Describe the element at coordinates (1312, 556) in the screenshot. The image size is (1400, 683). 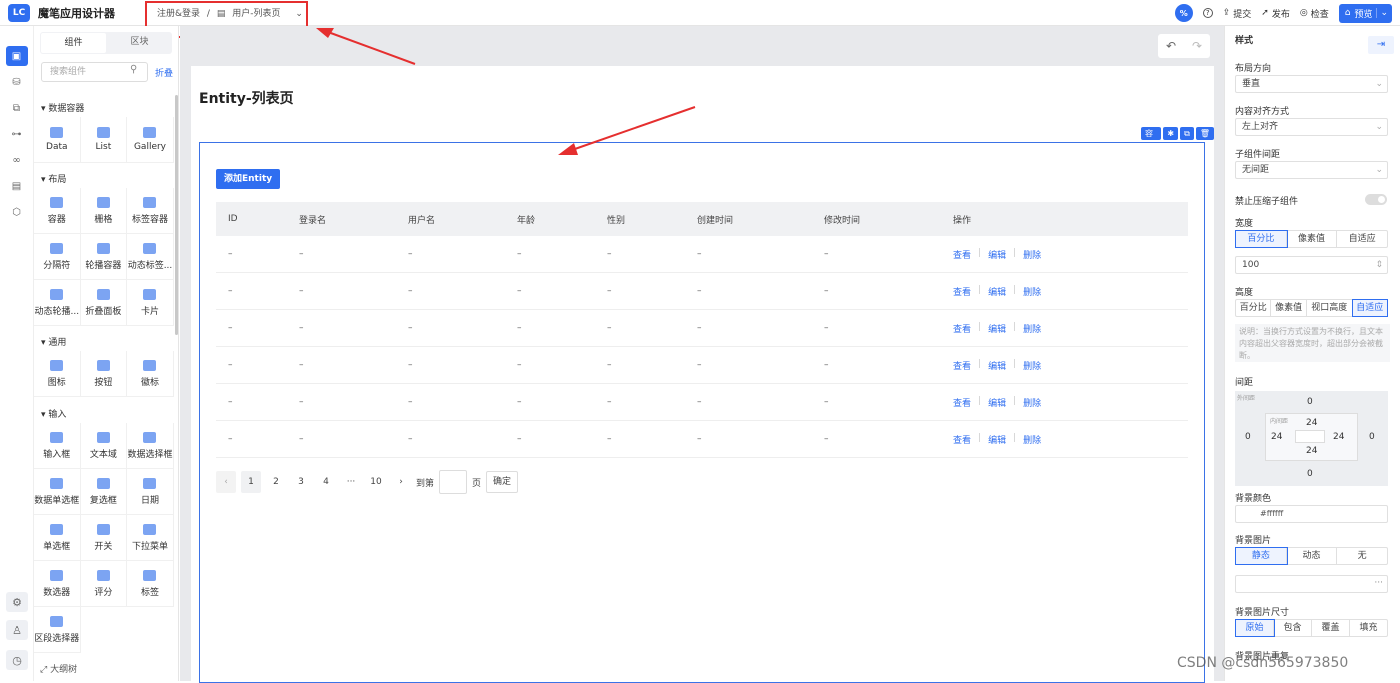
I see `bg-image-option: 动态` at that location.